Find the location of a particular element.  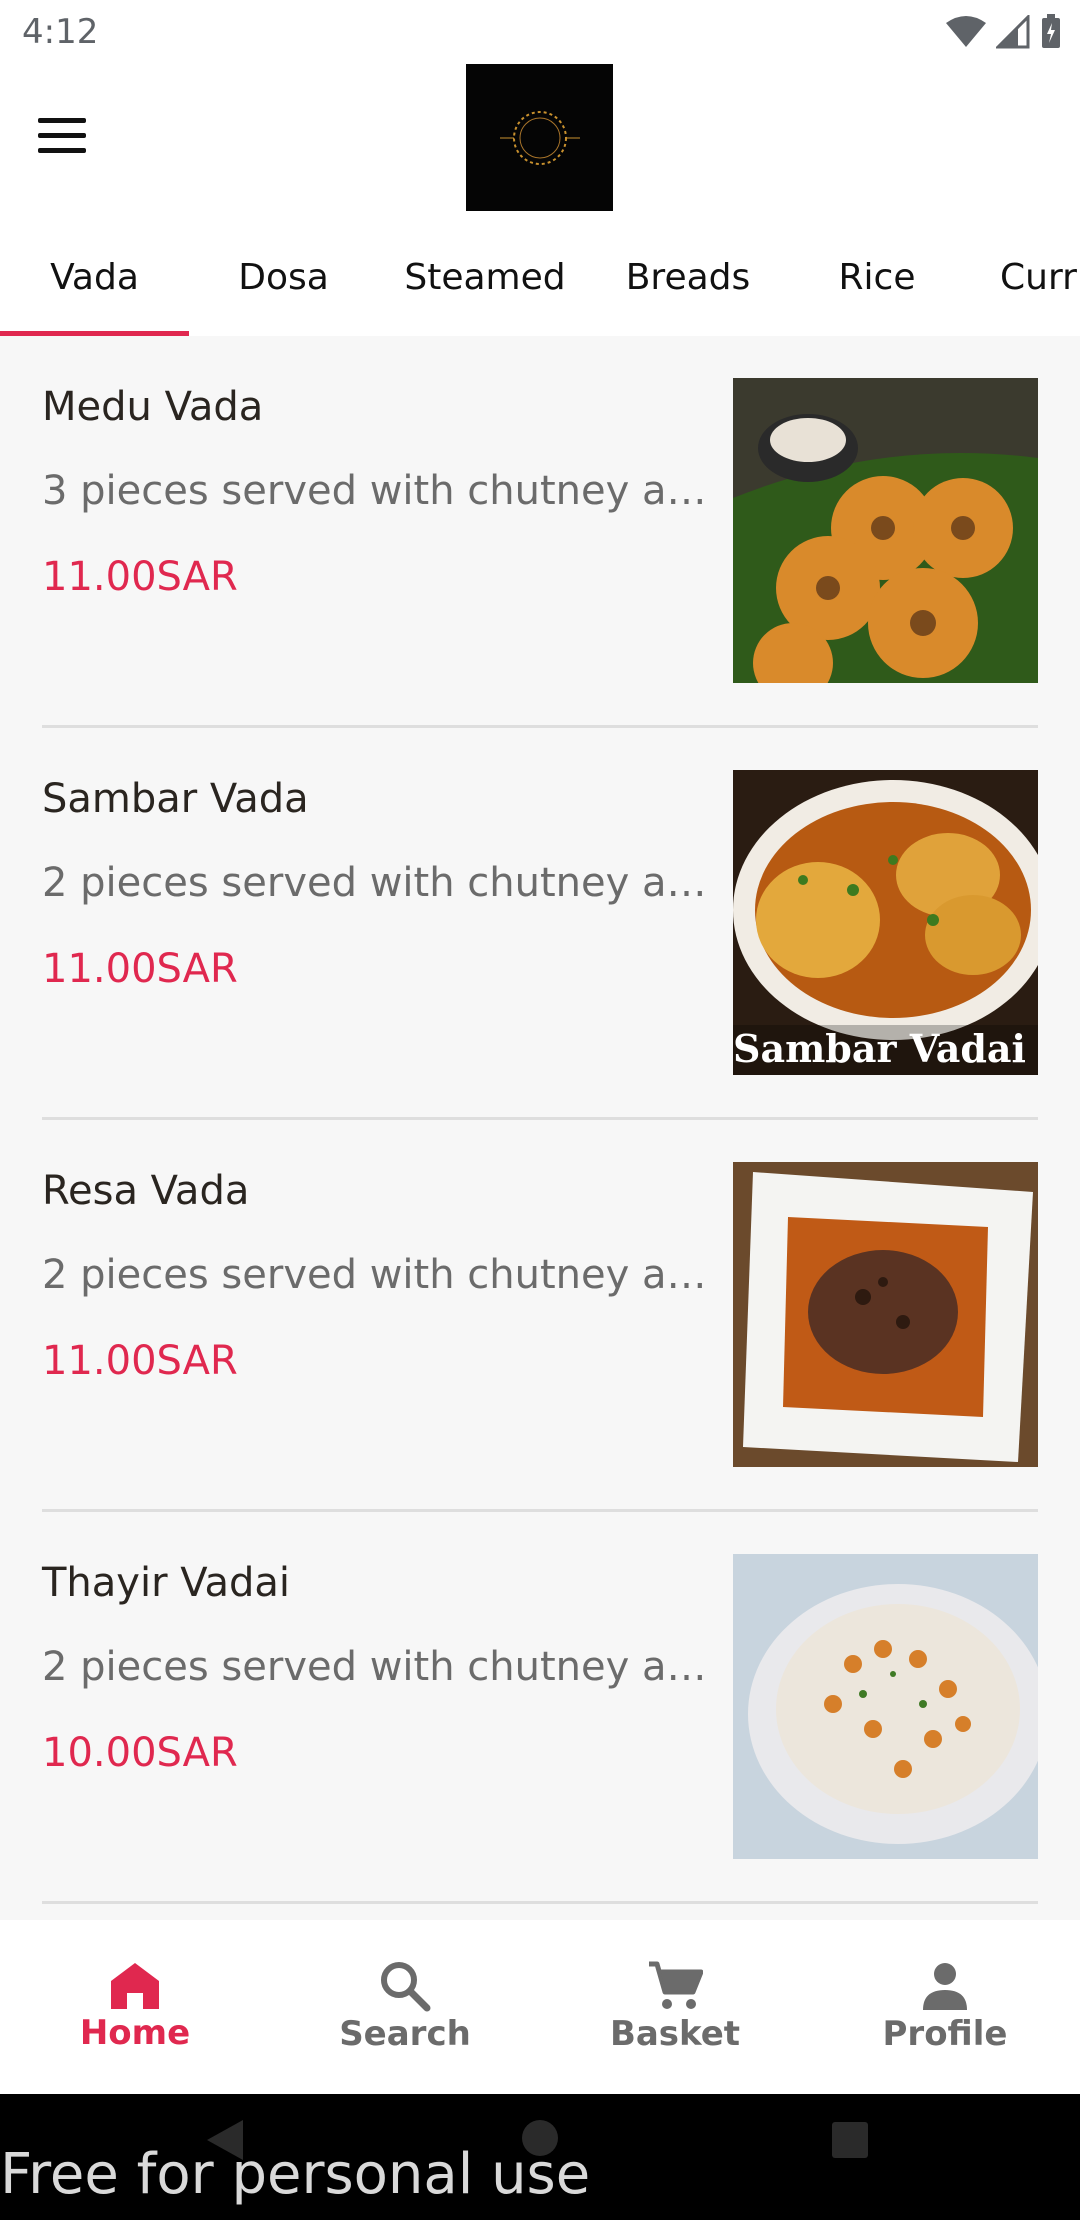

nav-home-label: Home is located at coordinates (135, 2033).